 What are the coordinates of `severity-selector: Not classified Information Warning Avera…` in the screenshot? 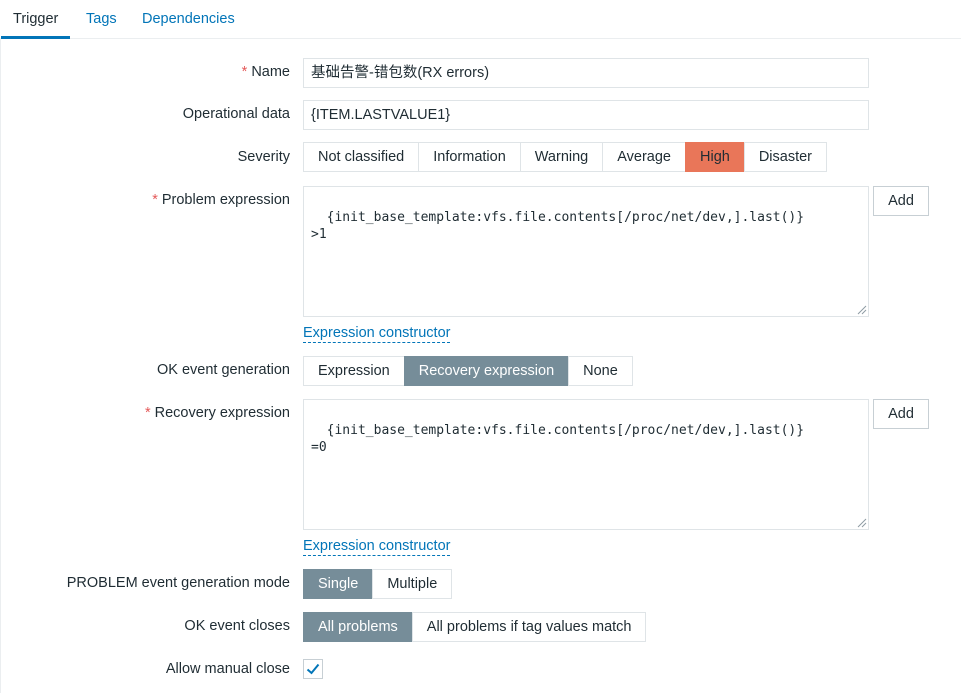 It's located at (565, 157).